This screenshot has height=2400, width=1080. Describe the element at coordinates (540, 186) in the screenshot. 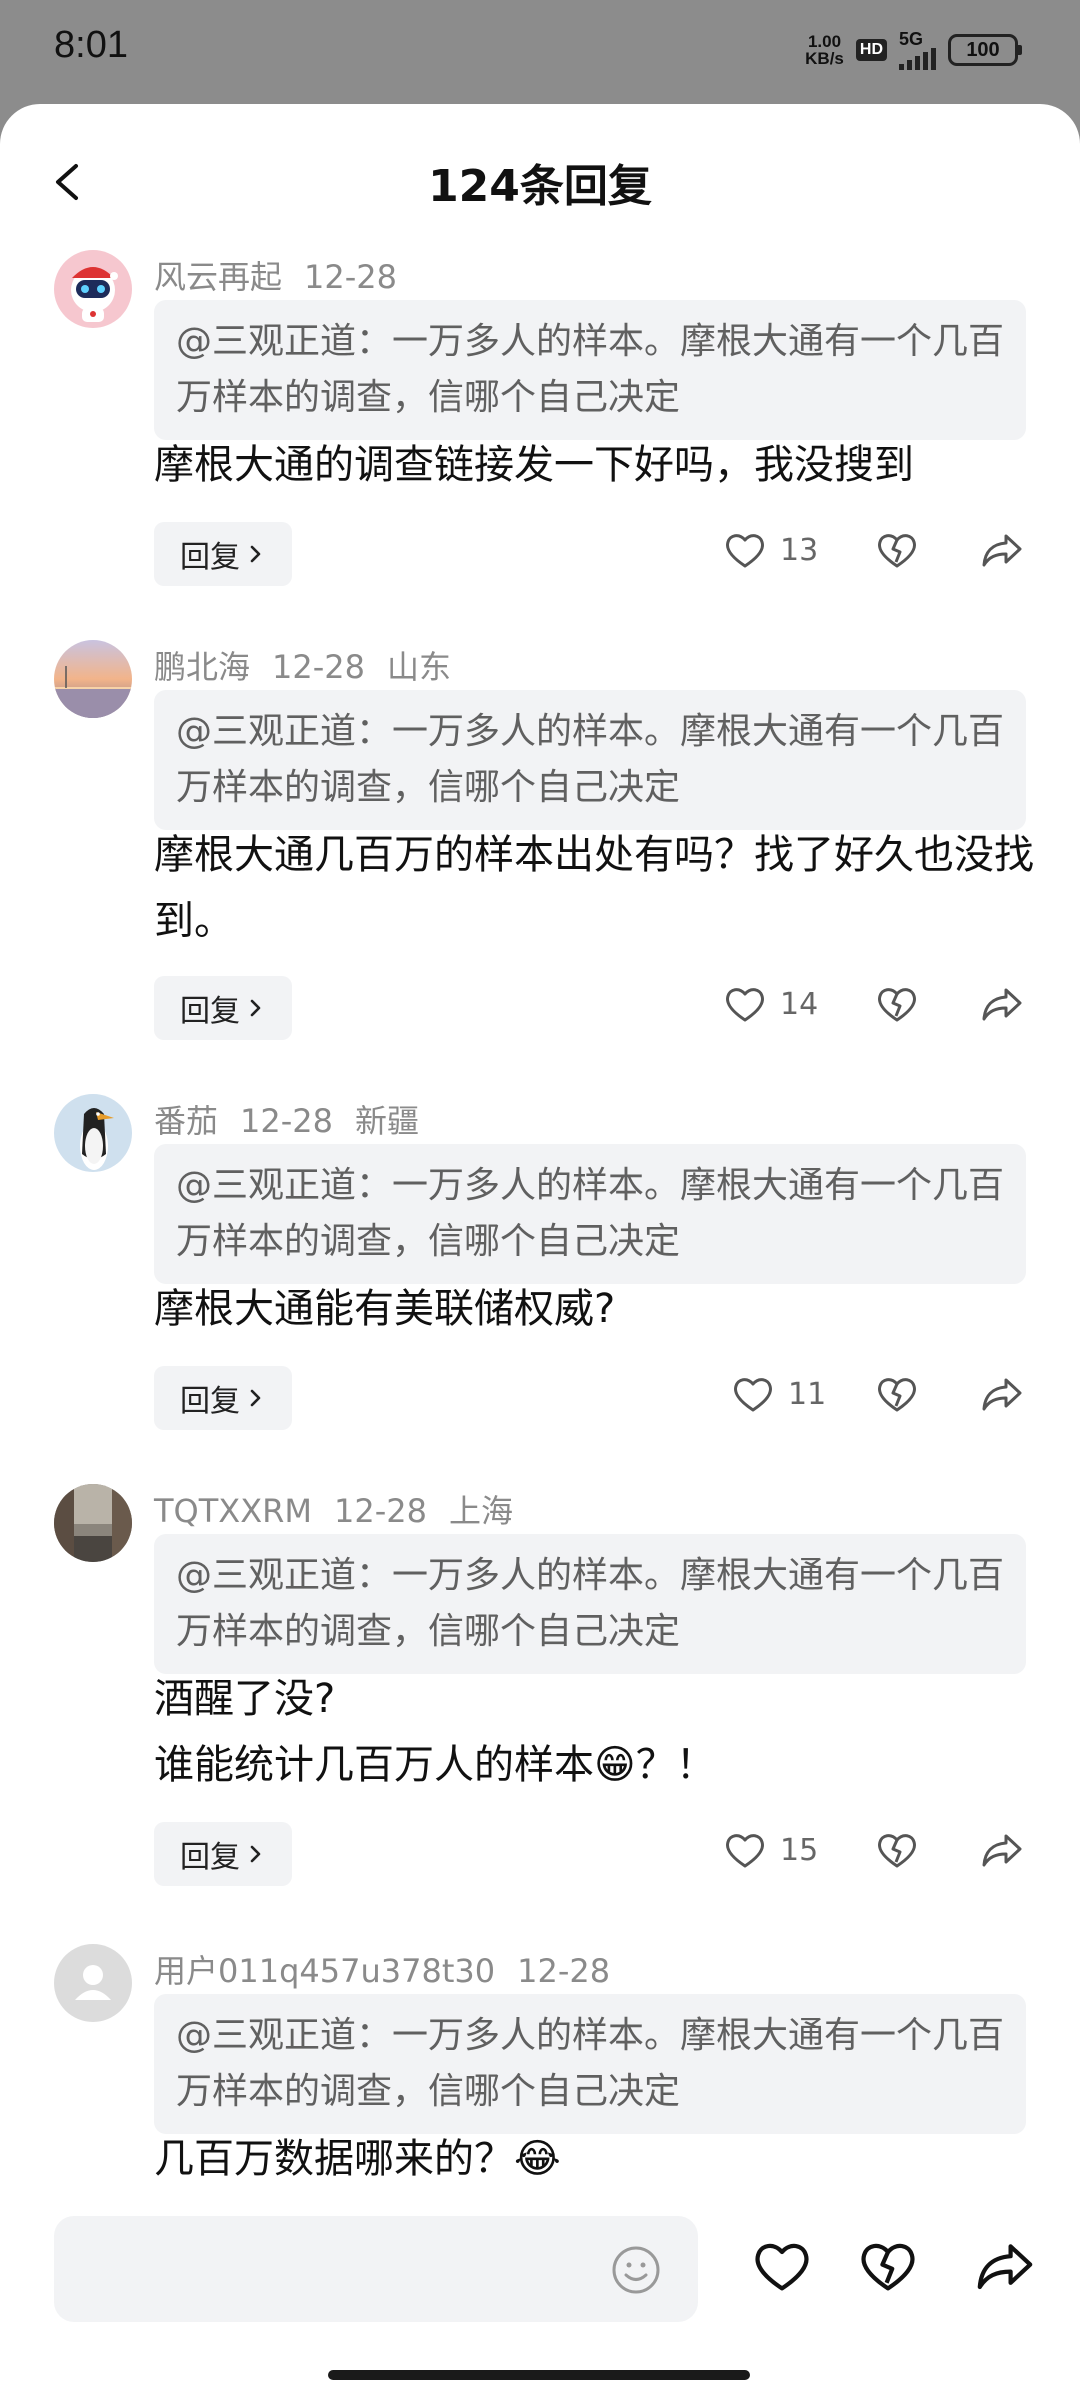

I see `page-title: 124条回复` at that location.